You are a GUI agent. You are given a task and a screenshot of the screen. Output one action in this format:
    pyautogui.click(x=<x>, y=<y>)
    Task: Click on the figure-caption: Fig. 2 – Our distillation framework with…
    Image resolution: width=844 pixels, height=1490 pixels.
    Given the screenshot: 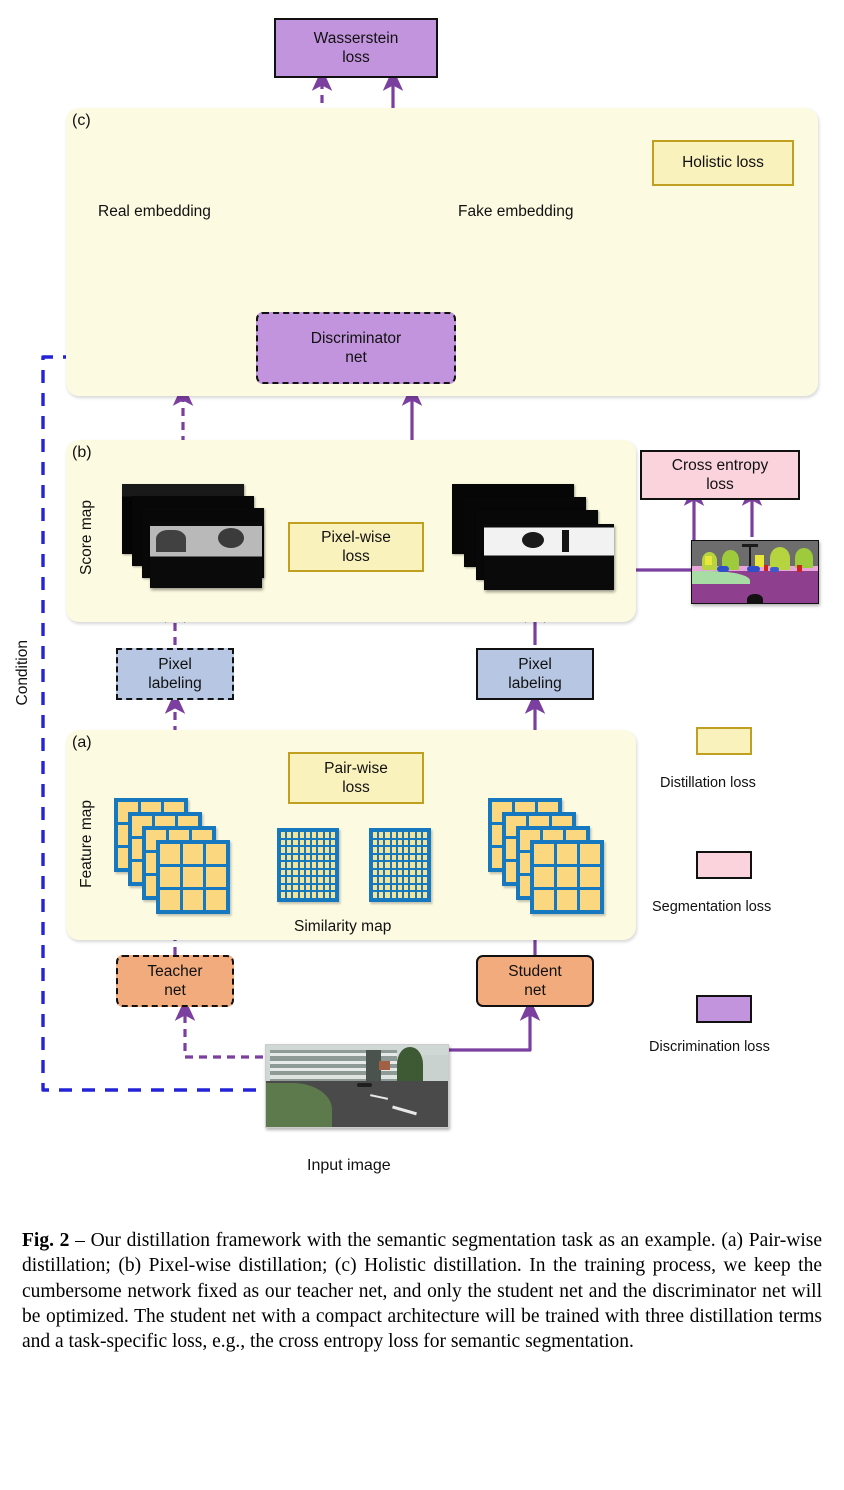 What is the action you would take?
    pyautogui.click(x=422, y=1291)
    